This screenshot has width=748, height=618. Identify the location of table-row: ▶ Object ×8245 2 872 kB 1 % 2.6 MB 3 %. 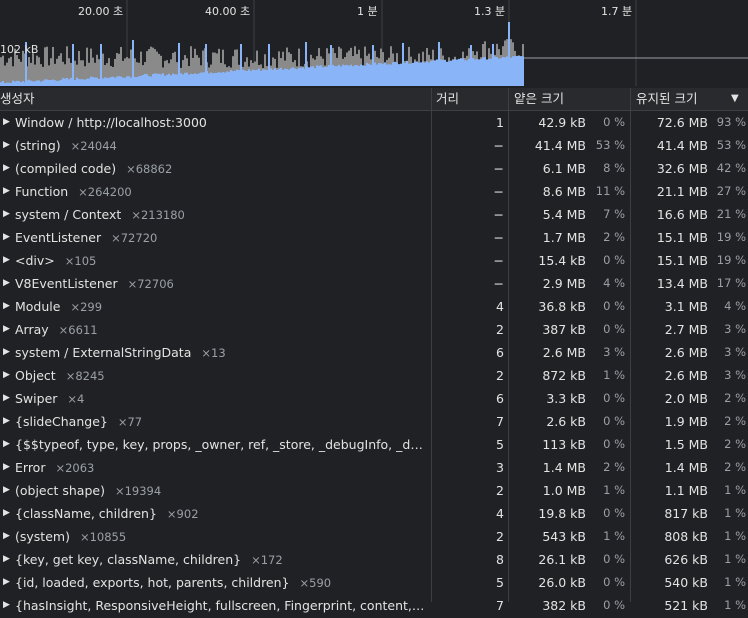
(374, 375).